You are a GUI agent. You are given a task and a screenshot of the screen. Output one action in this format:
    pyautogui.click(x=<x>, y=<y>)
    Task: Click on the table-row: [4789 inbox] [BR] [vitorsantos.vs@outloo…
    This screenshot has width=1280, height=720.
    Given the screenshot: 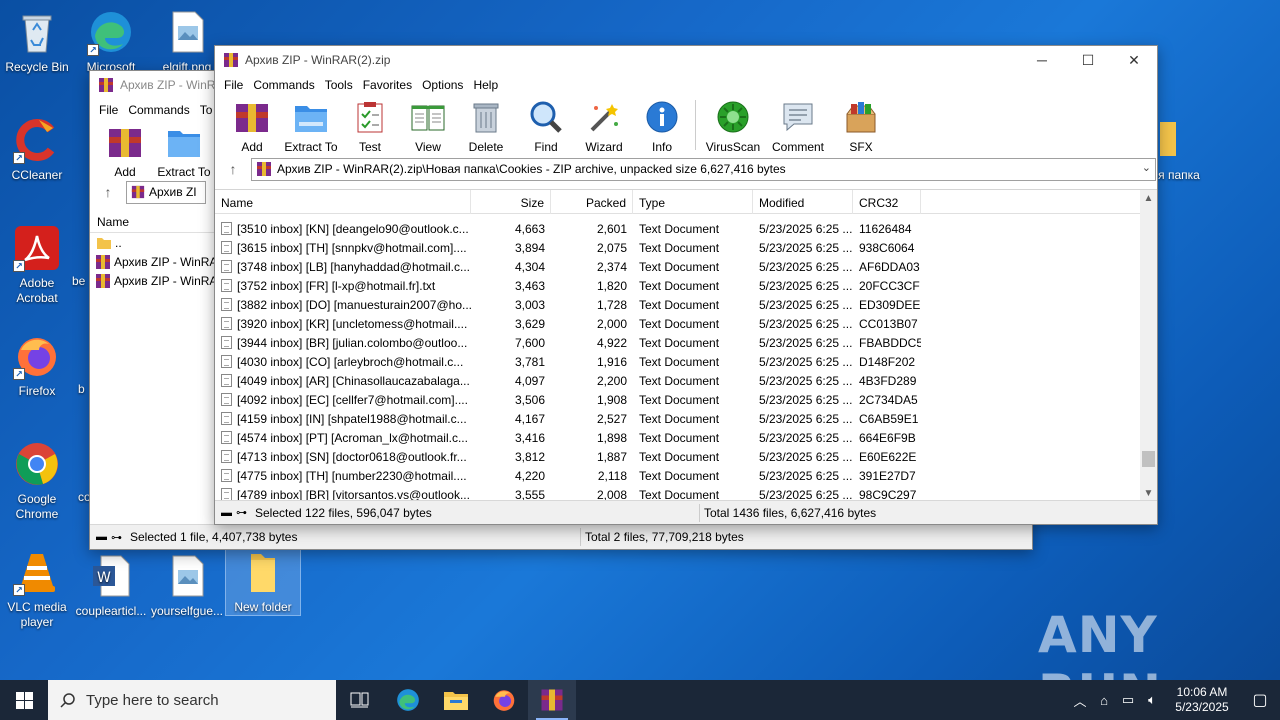 What is the action you would take?
    pyautogui.click(x=686, y=493)
    